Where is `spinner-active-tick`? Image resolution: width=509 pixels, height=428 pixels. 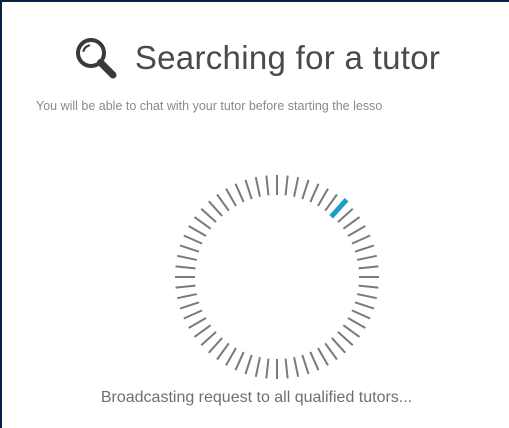 spinner-active-tick is located at coordinates (339, 208).